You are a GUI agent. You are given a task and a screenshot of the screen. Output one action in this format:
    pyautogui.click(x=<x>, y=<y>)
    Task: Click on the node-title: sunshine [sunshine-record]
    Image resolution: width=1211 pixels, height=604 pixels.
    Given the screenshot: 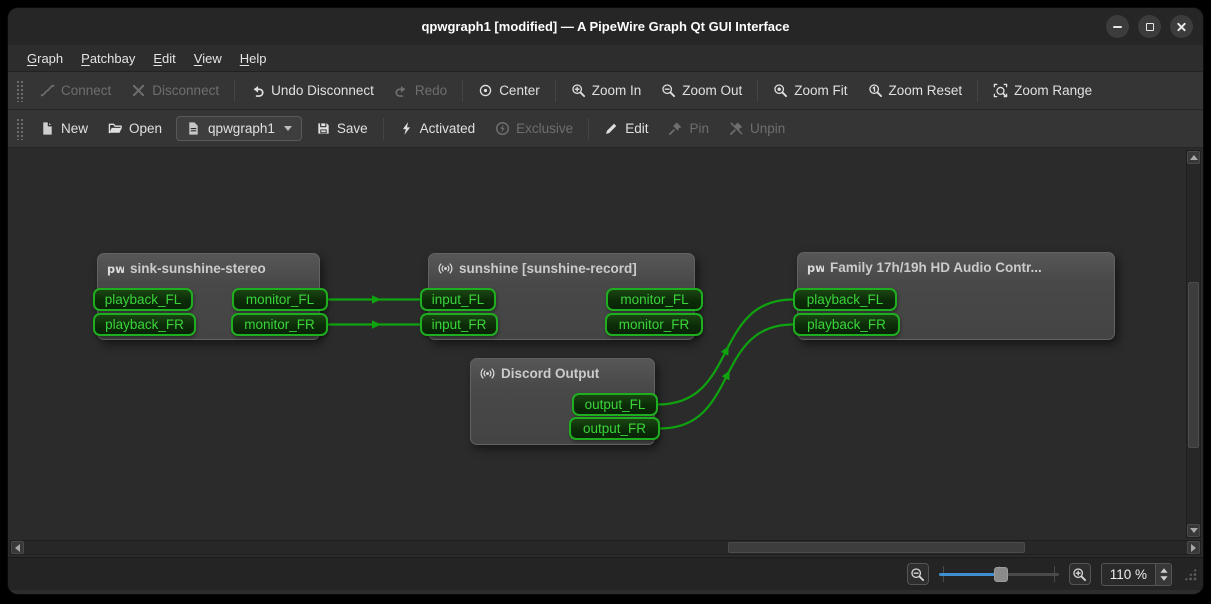 What is the action you would take?
    pyautogui.click(x=548, y=268)
    